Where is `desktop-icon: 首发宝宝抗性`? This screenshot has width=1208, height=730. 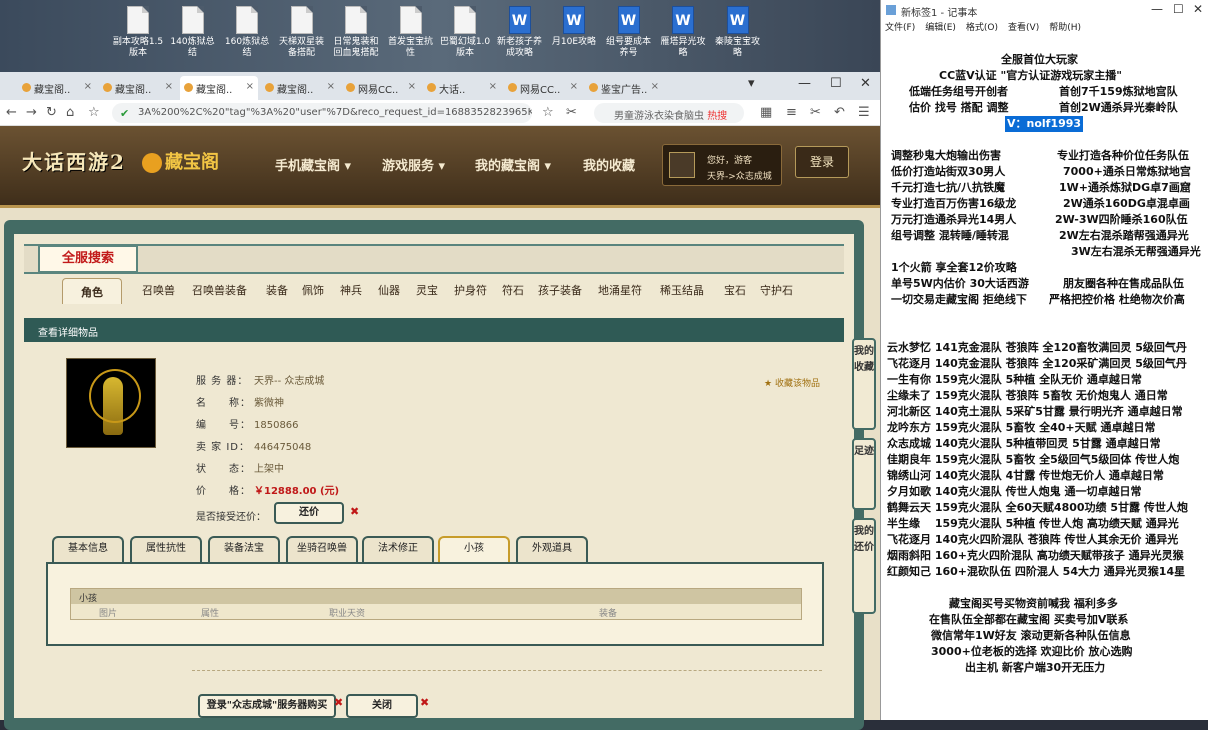
desktop-icon: 首发宝宝抗性 is located at coordinates (411, 32).